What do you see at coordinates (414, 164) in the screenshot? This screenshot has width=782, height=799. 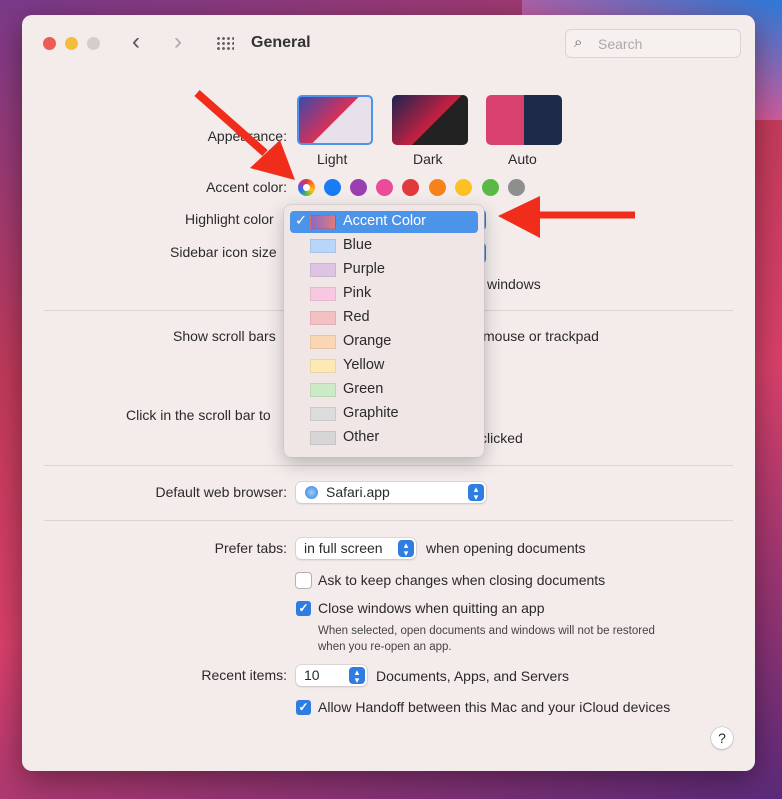 I see `annotation-arrows` at bounding box center [414, 164].